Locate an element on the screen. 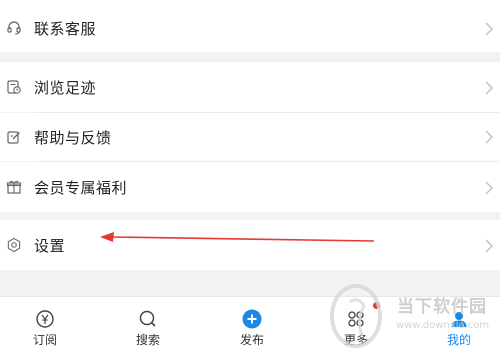  headset-icon is located at coordinates (14, 28).